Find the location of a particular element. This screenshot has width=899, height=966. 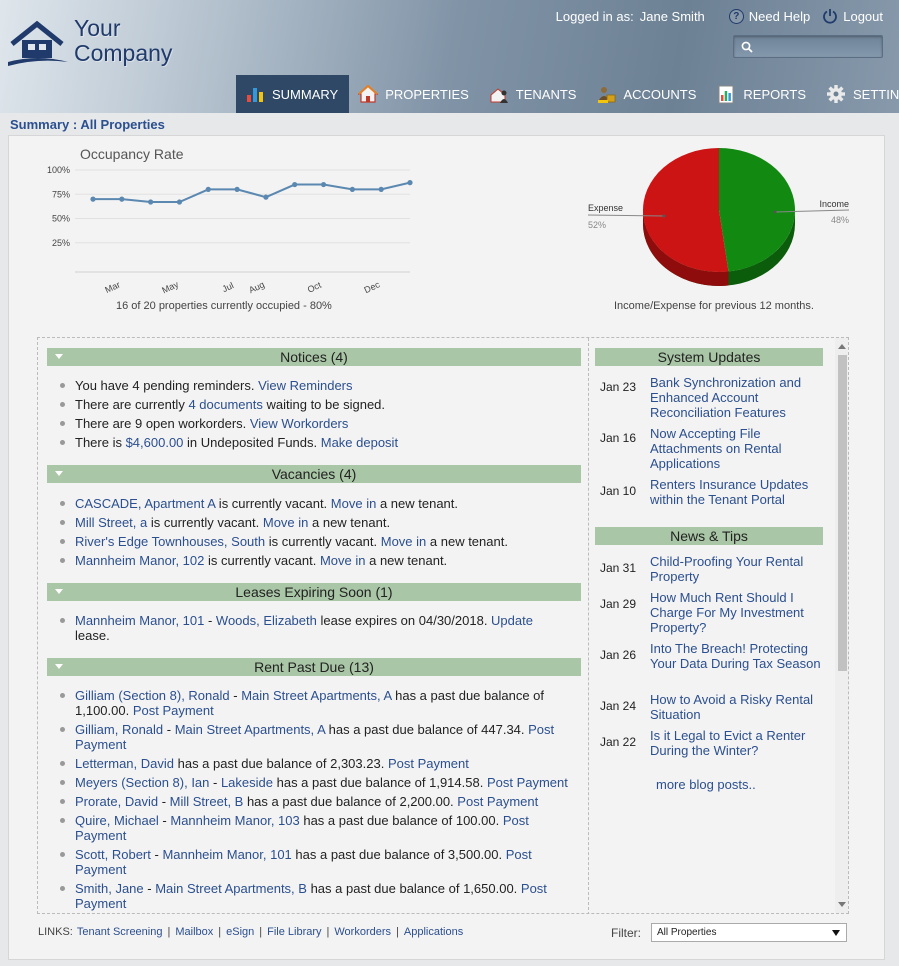

tenant-link: Gilliam (Section 8), Ronald is located at coordinates (152, 695).